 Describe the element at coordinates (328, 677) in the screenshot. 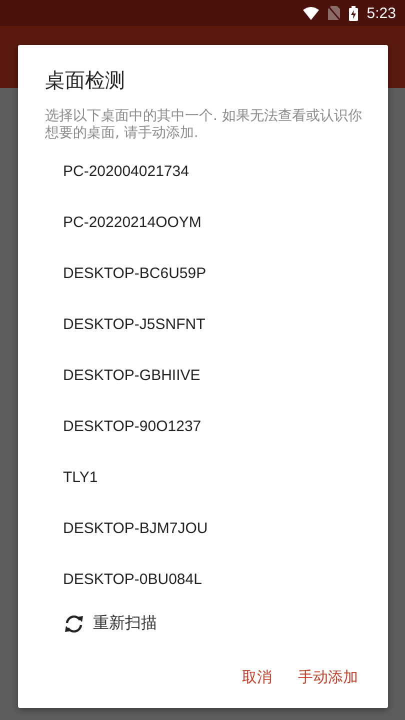

I see `dialog-button: 手动添加` at that location.